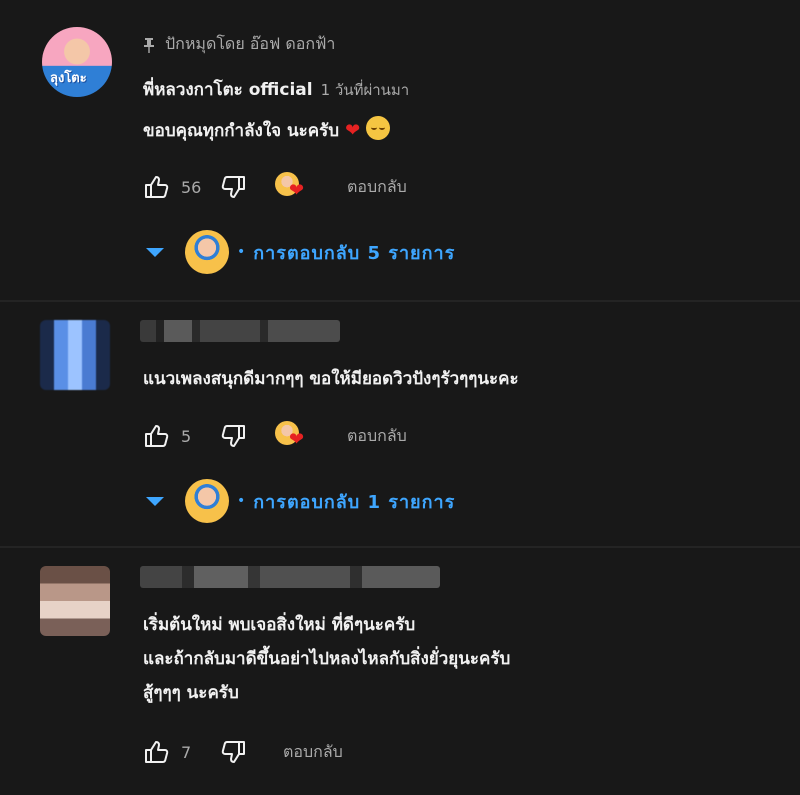  I want to click on view-replies-button: • การตอบกลับ 1 รายการ, so click(299, 501).